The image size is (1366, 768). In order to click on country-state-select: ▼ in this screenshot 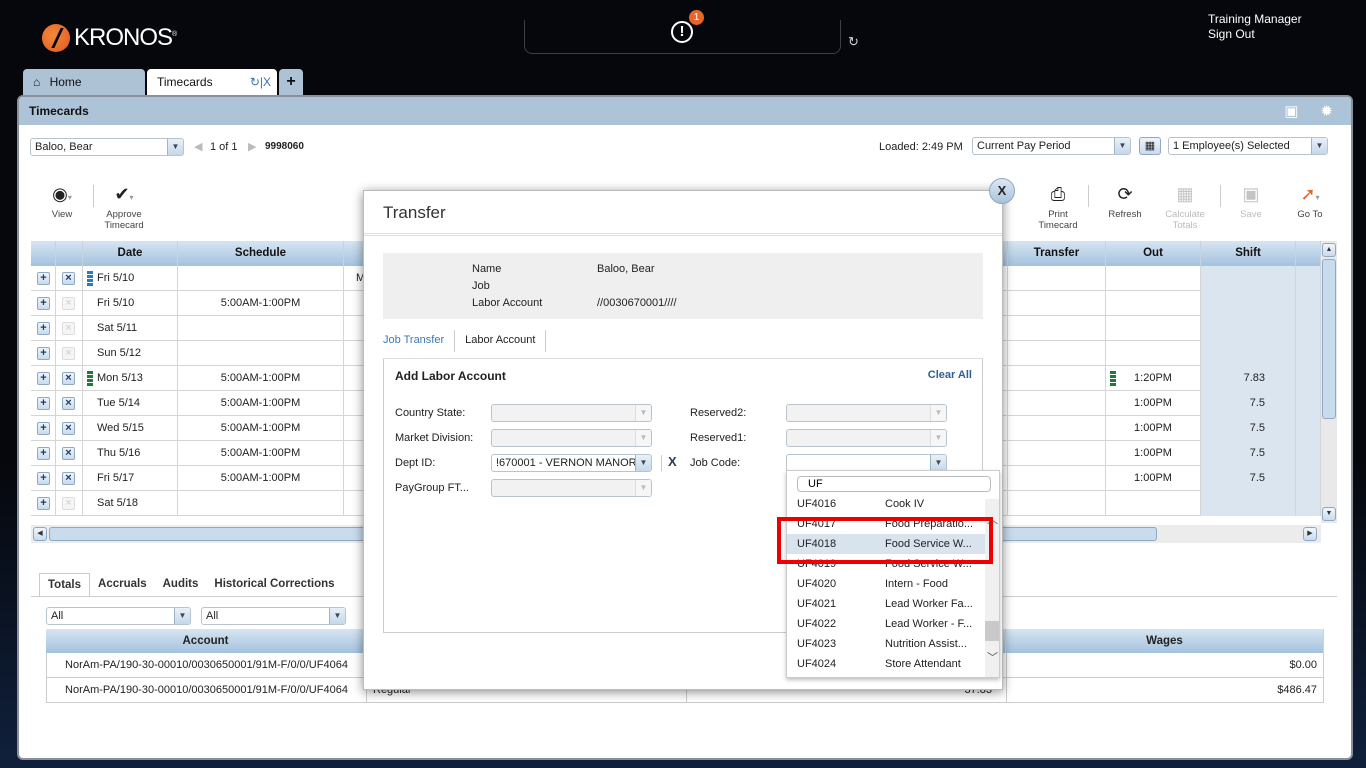, I will do `click(571, 413)`.